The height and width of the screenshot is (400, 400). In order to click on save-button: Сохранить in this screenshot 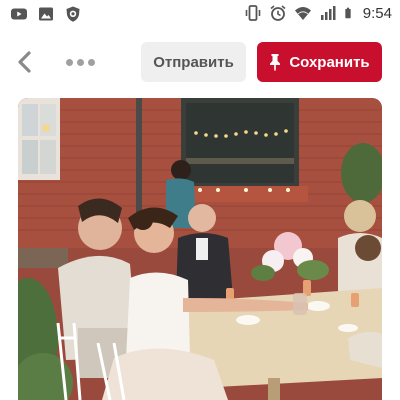, I will do `click(319, 62)`.